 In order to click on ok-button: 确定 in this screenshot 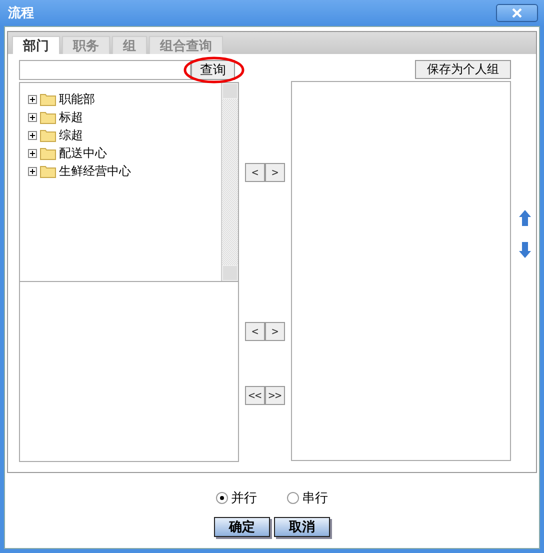, I will do `click(242, 527)`.